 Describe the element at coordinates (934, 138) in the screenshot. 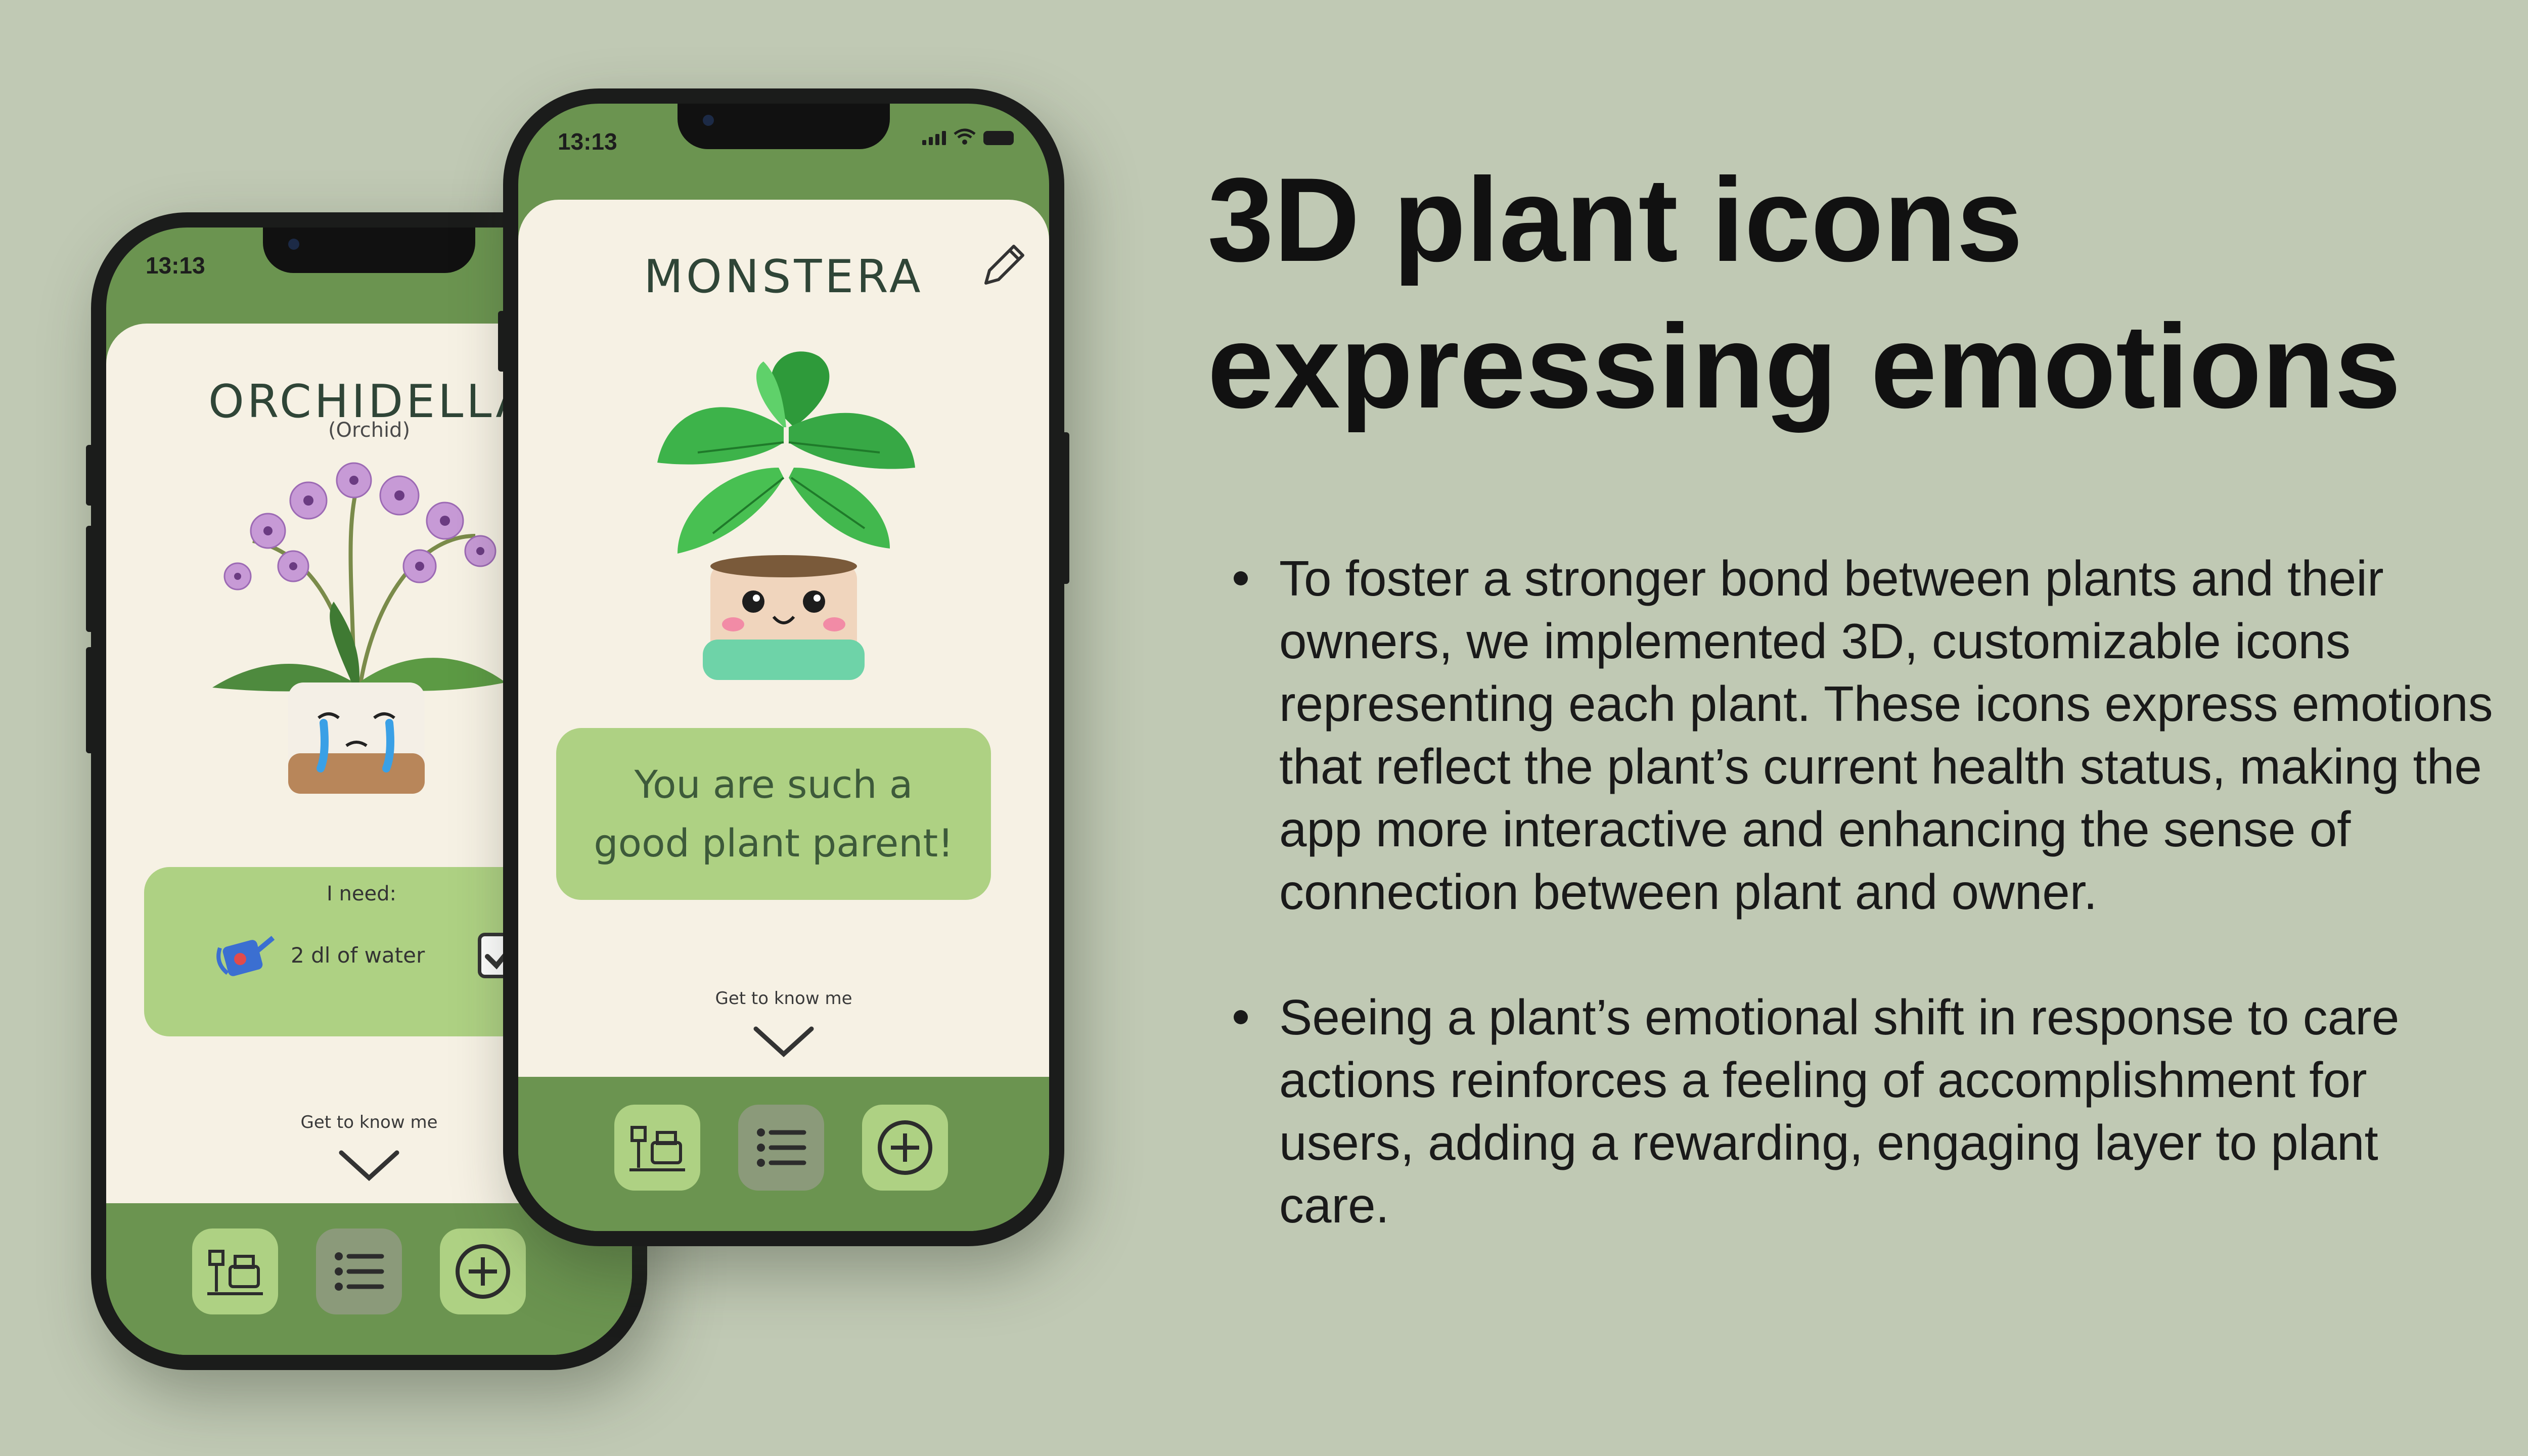

I see `signal-icon` at that location.